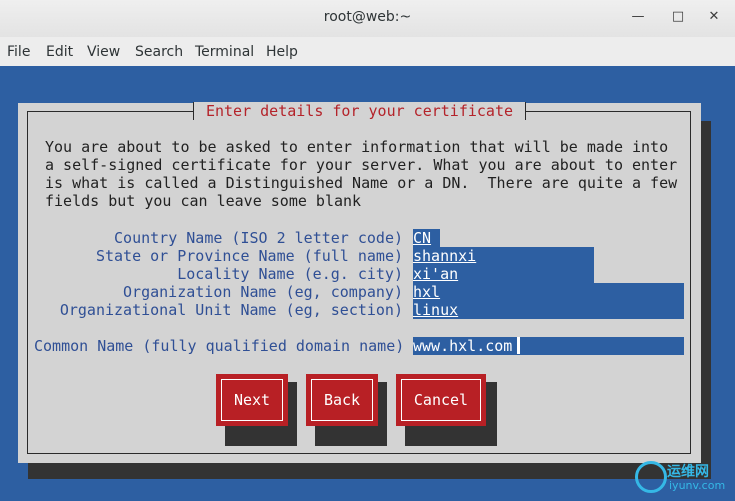 This screenshot has width=735, height=501. What do you see at coordinates (159, 52) in the screenshot?
I see `menu-search: Search` at bounding box center [159, 52].